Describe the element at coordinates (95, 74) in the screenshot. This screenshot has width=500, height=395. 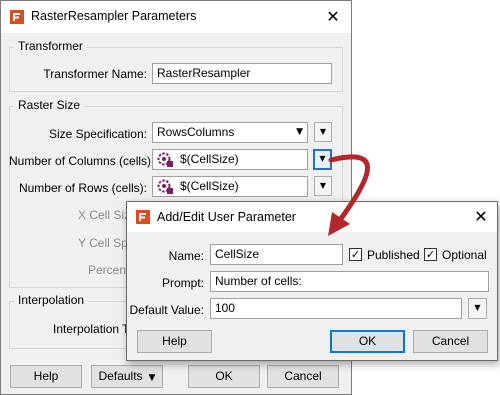
I see `transformer-name-label: Transformer Name:` at that location.